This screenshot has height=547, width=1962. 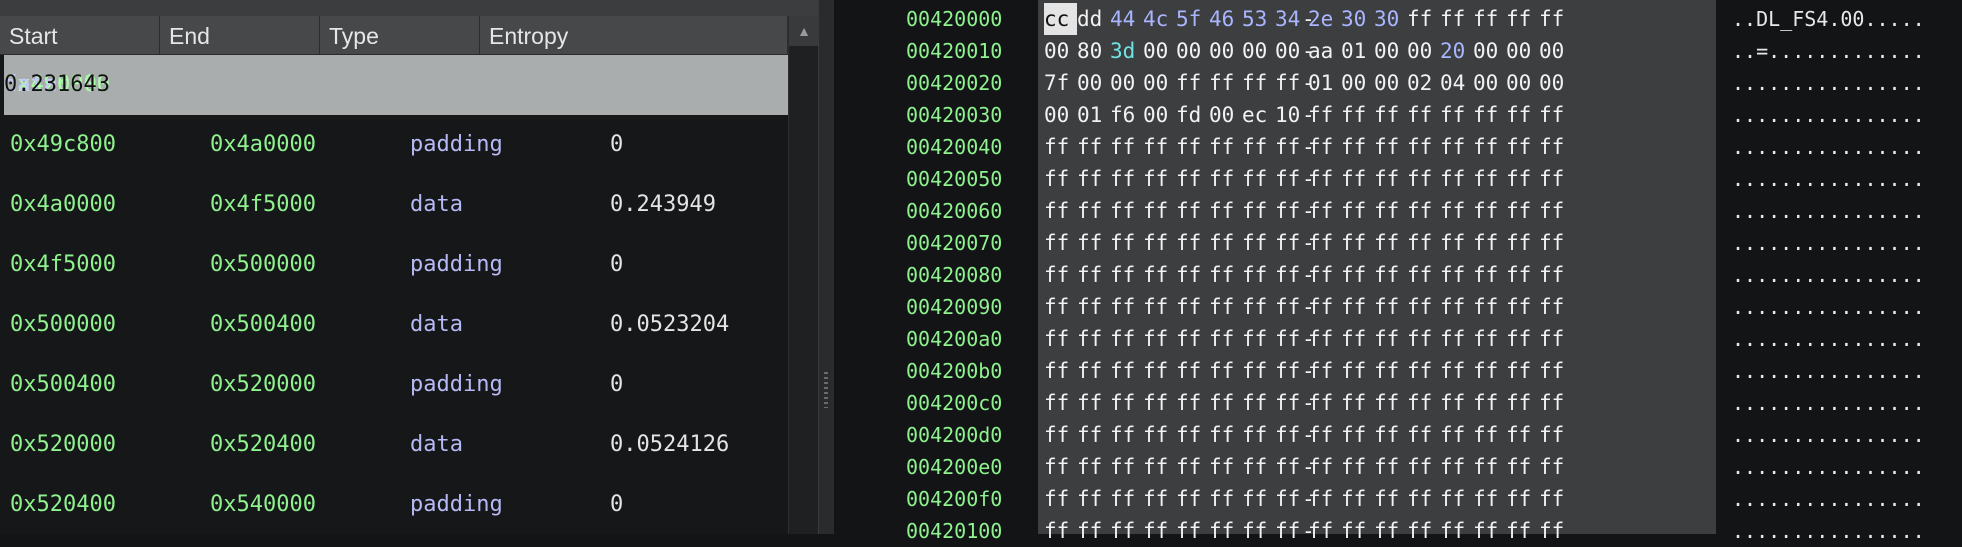 I want to click on hex-byte: 30, so click(x=1357, y=19).